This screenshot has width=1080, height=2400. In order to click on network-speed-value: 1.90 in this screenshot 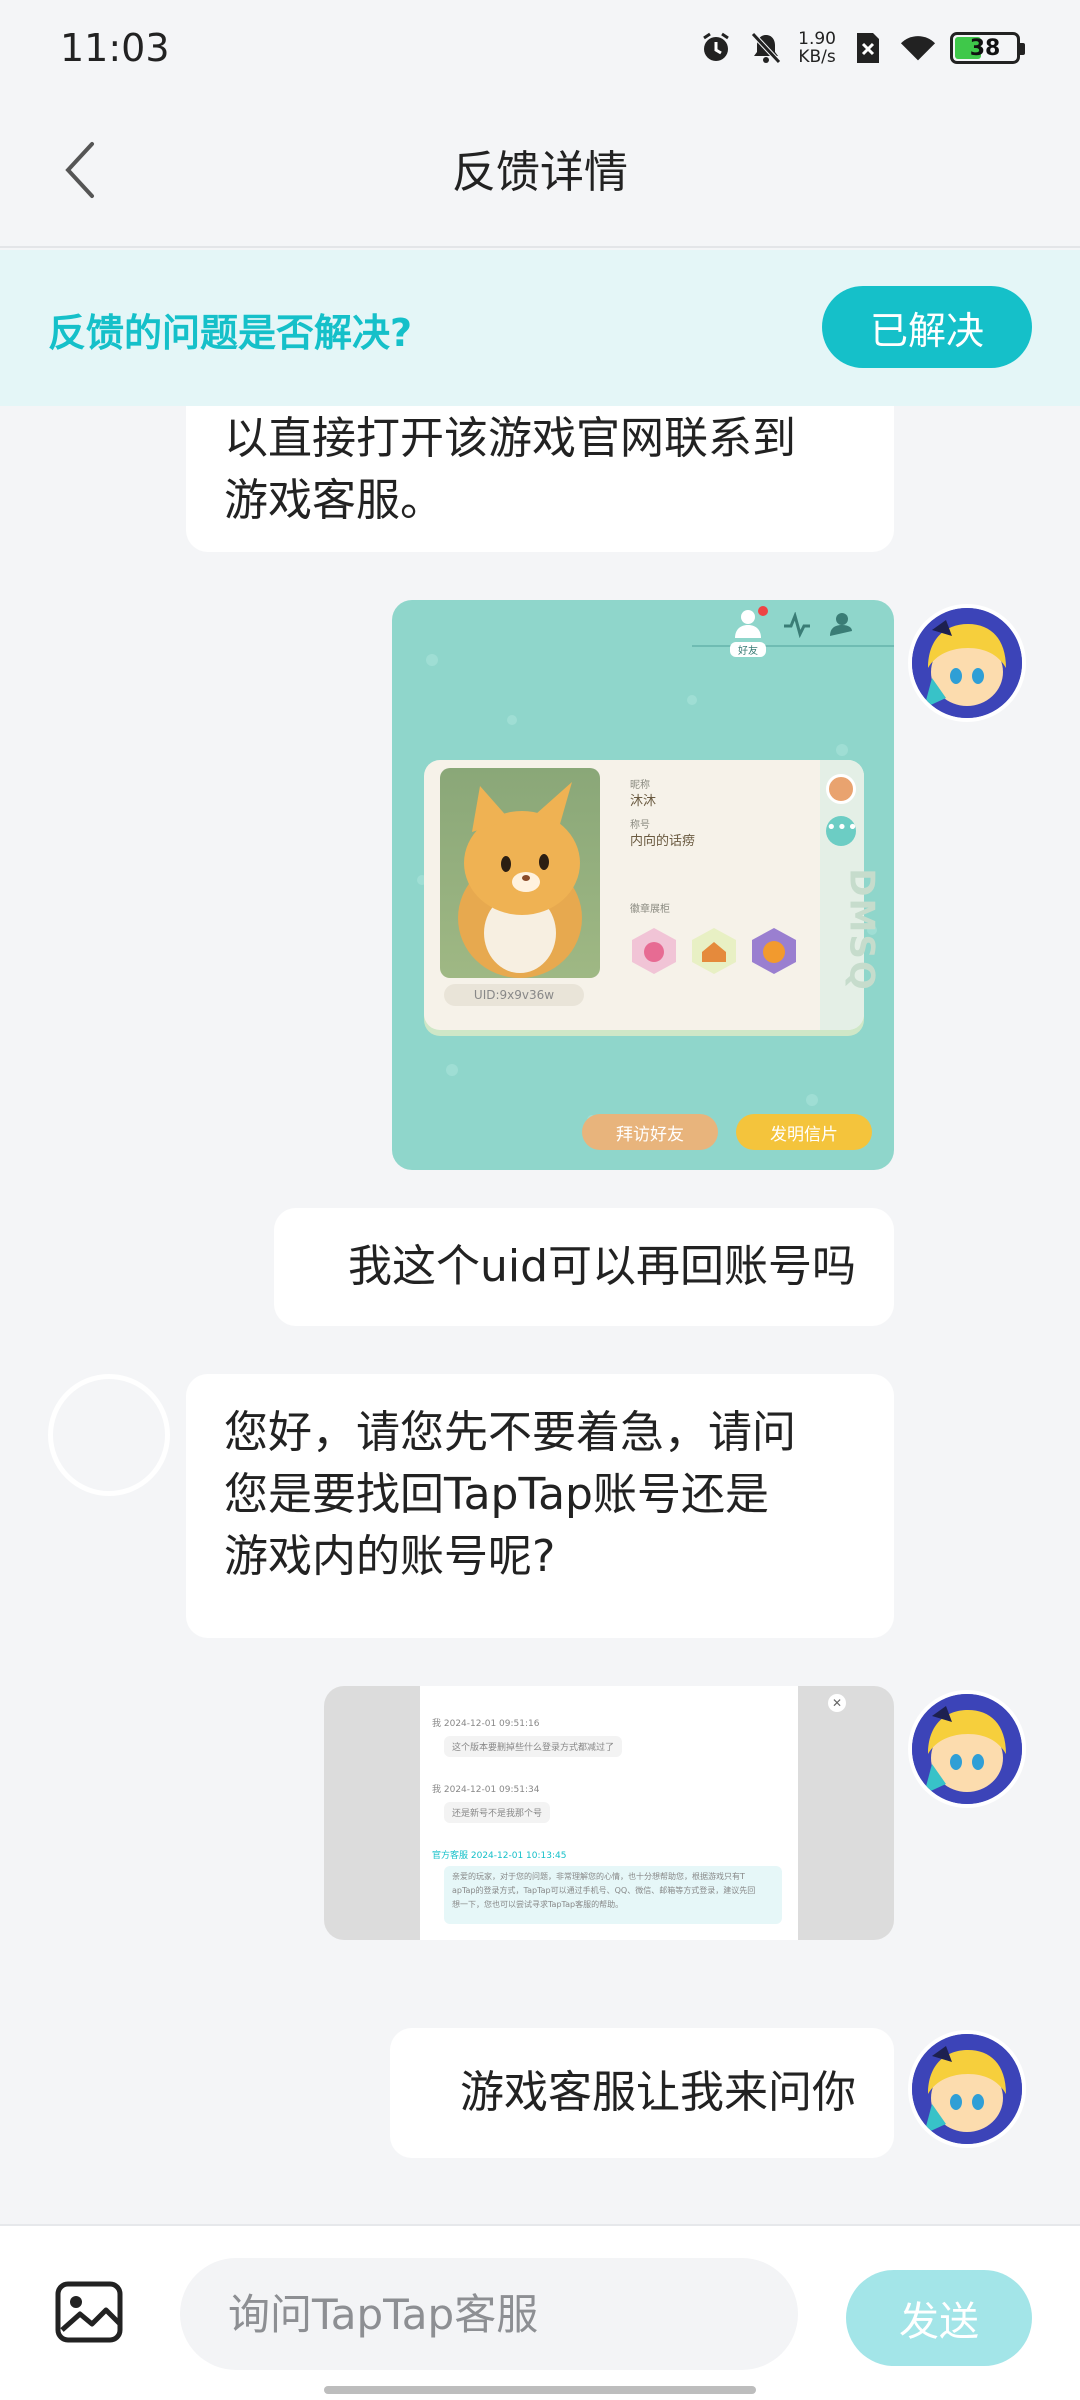, I will do `click(817, 39)`.